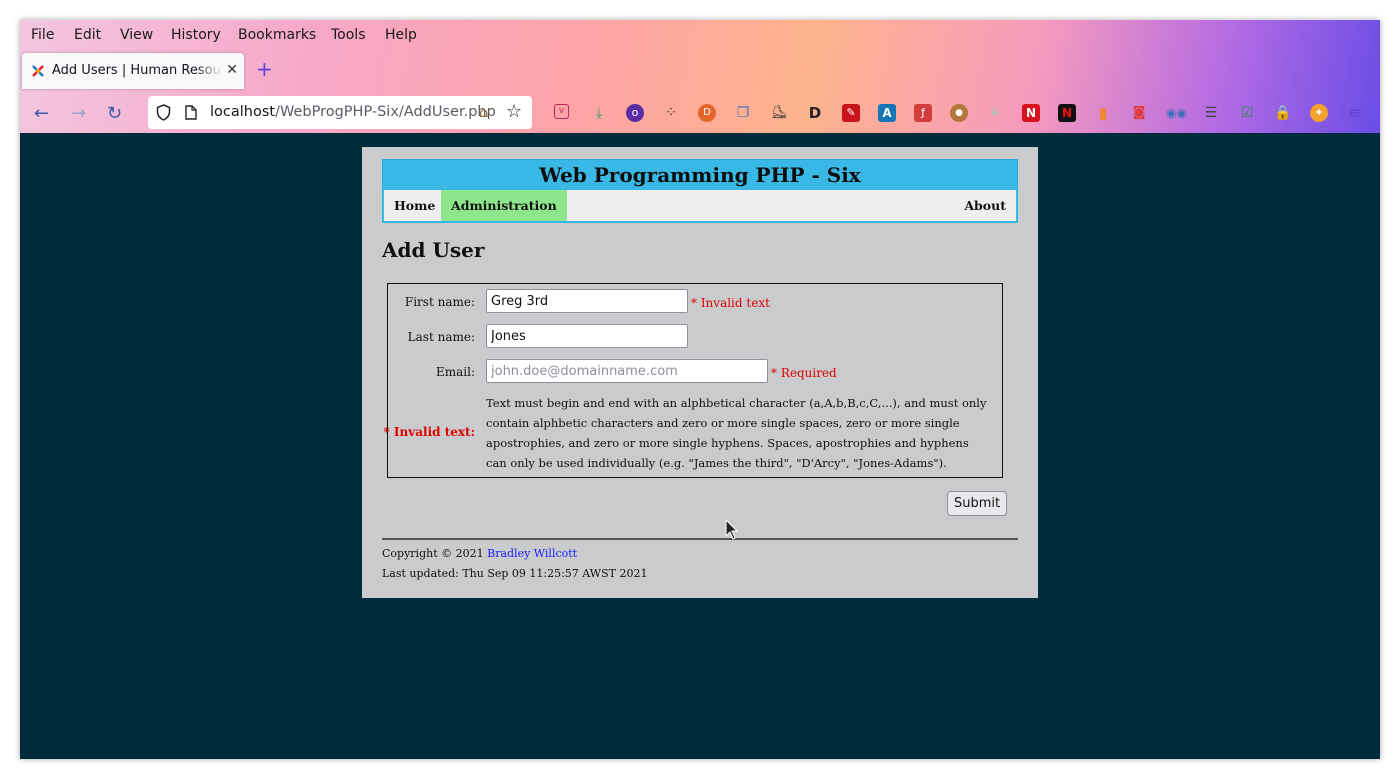  I want to click on browser-tab: Add Users | Human Resources ✕, so click(133, 71).